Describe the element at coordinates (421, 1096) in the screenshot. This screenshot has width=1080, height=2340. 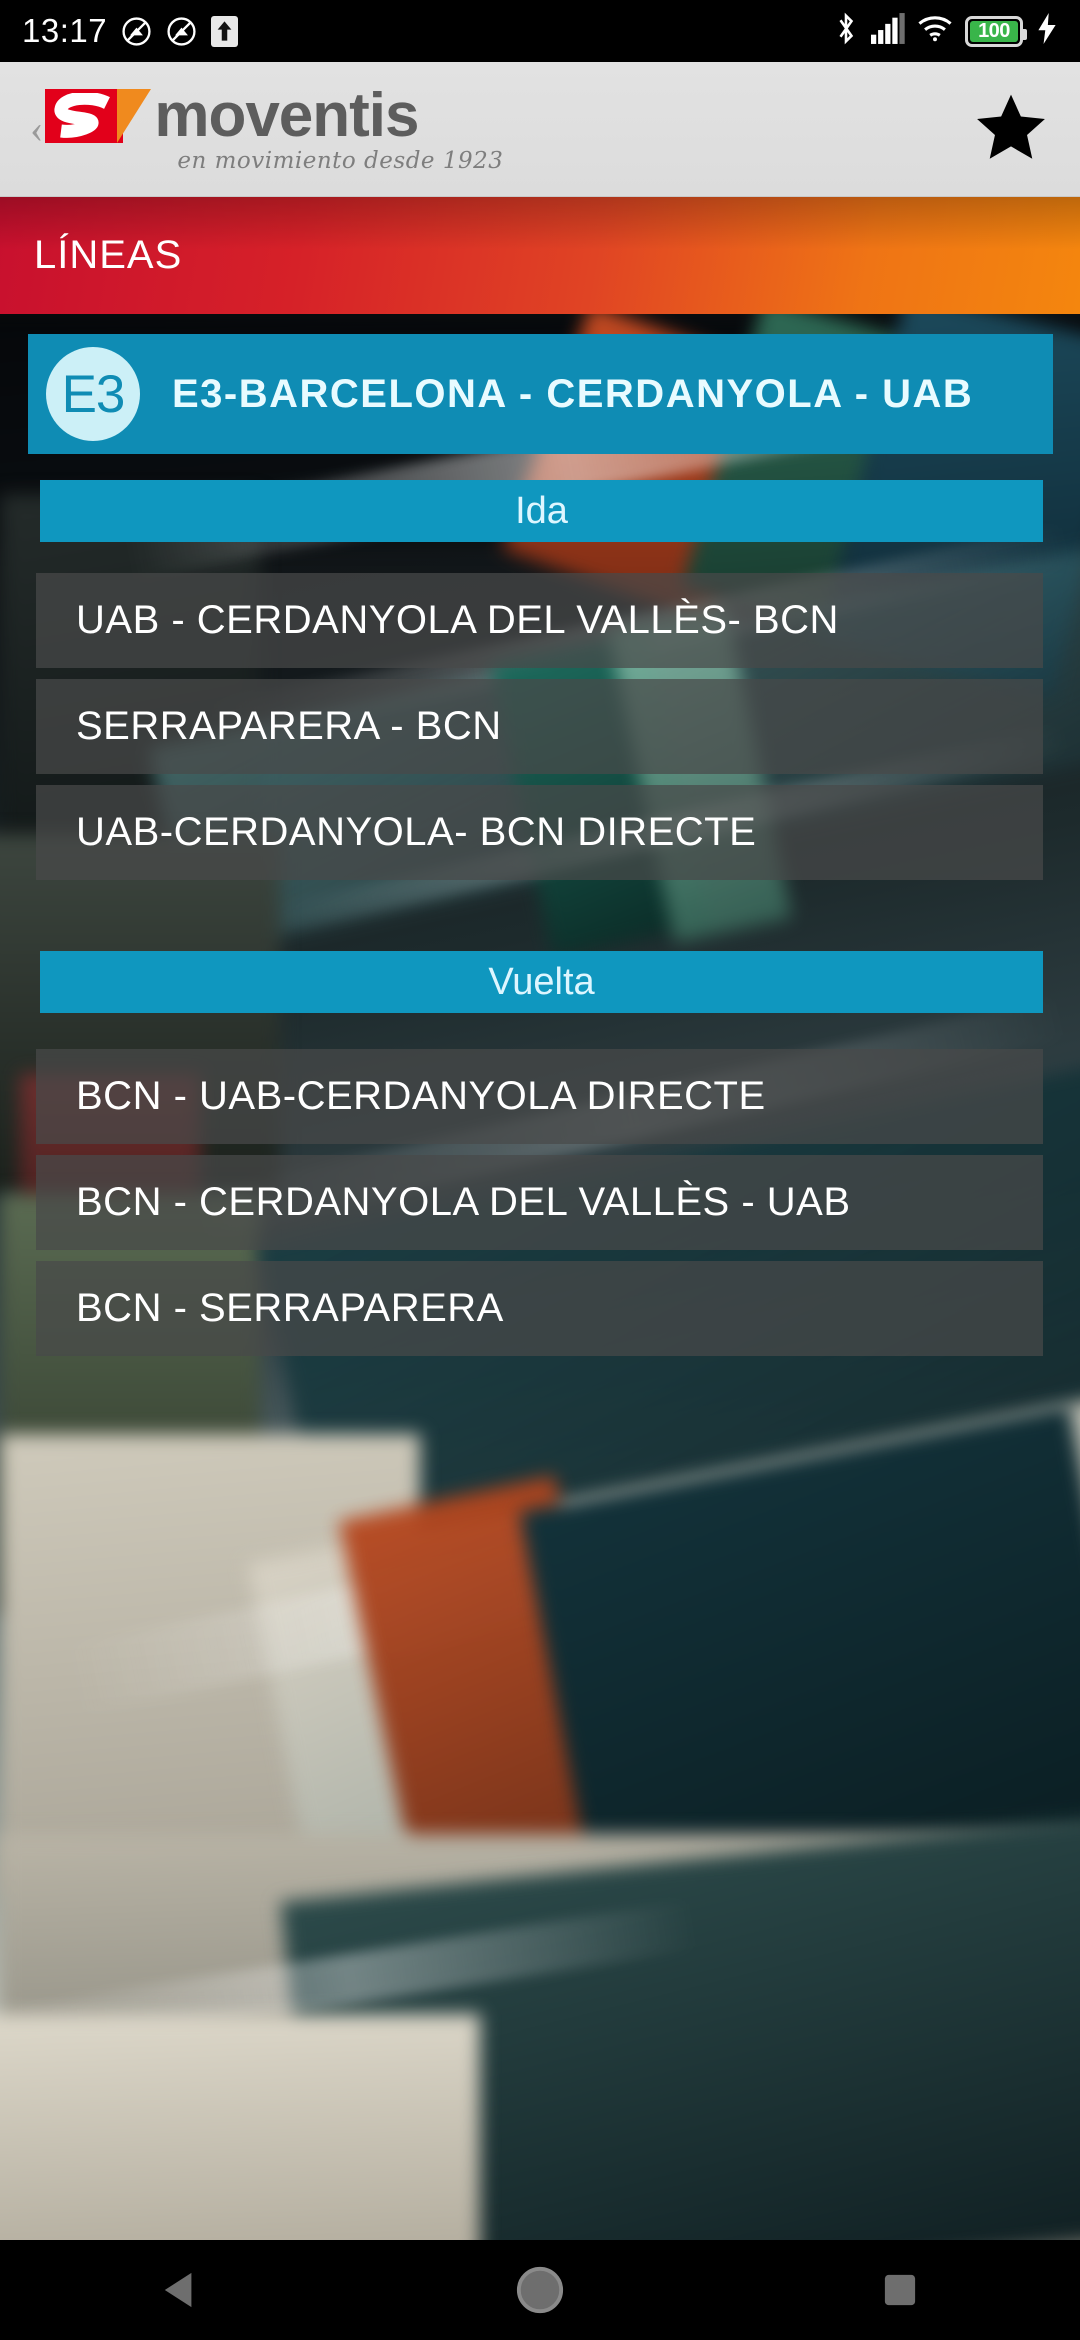
I see `route-label: BCN - UAB-CERDANYOLA DIRECTE` at that location.